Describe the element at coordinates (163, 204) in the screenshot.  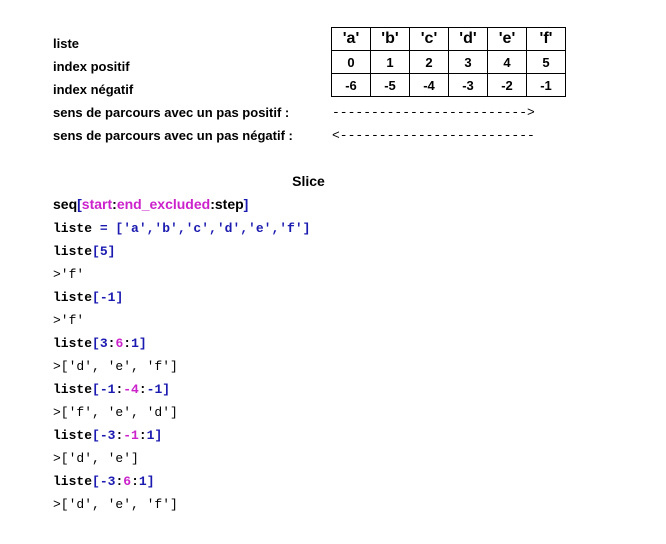
I see `syntax-end: end_excluded` at that location.